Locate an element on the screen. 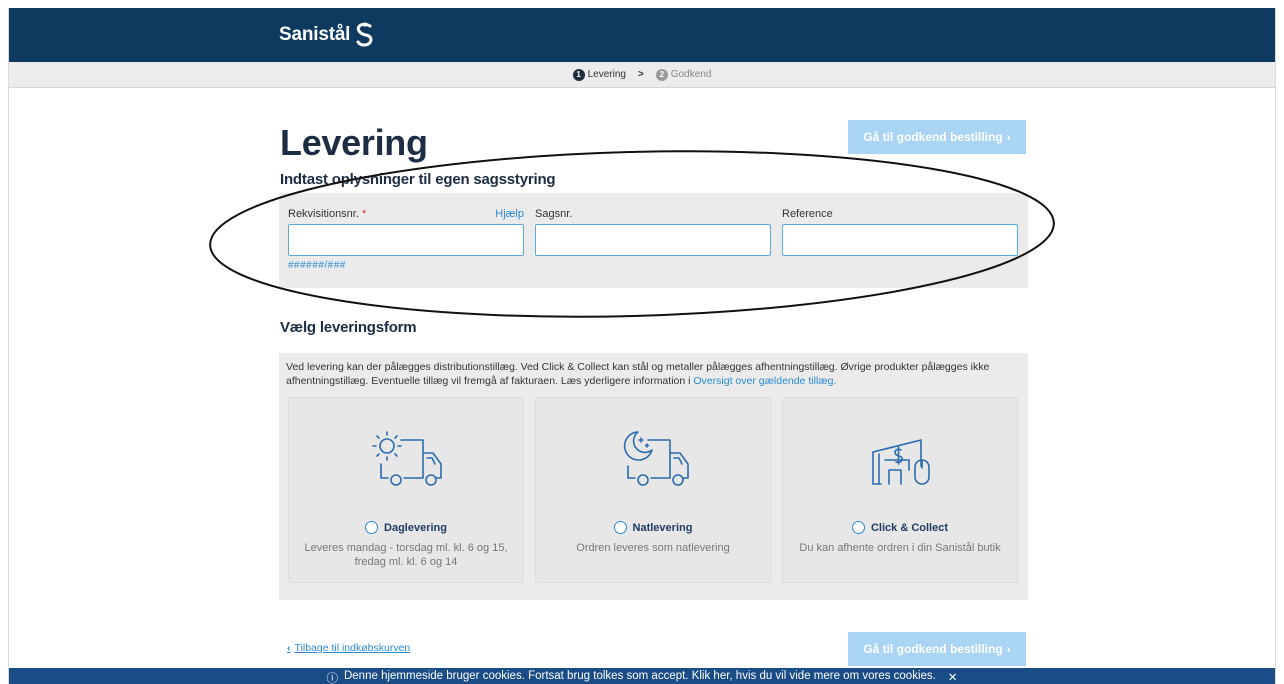 The image size is (1284, 684). top-header: Sanistål is located at coordinates (642, 35).